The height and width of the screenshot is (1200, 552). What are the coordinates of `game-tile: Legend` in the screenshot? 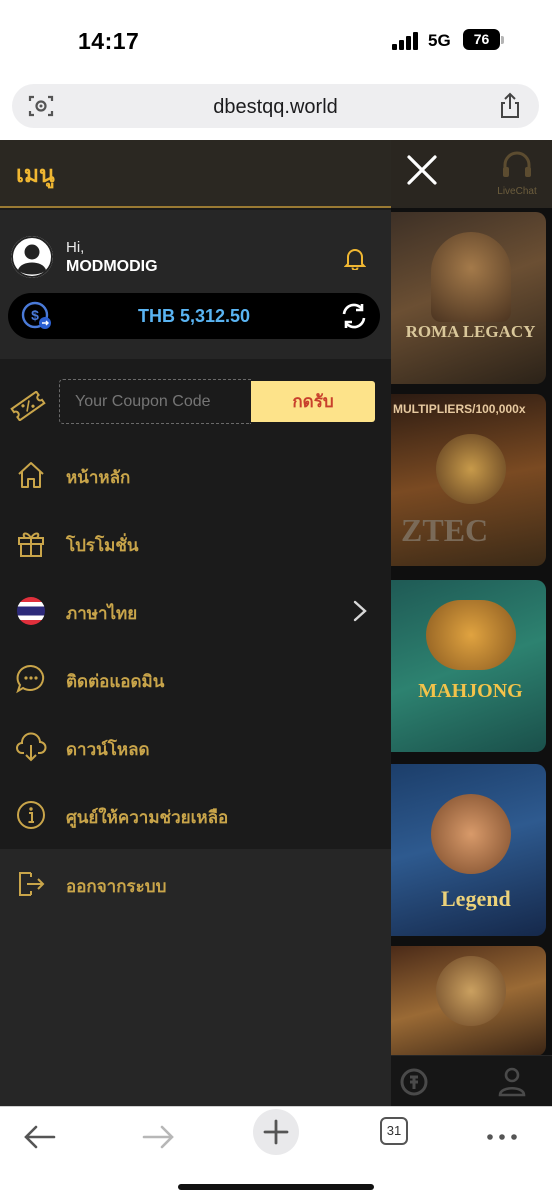 It's located at (468, 850).